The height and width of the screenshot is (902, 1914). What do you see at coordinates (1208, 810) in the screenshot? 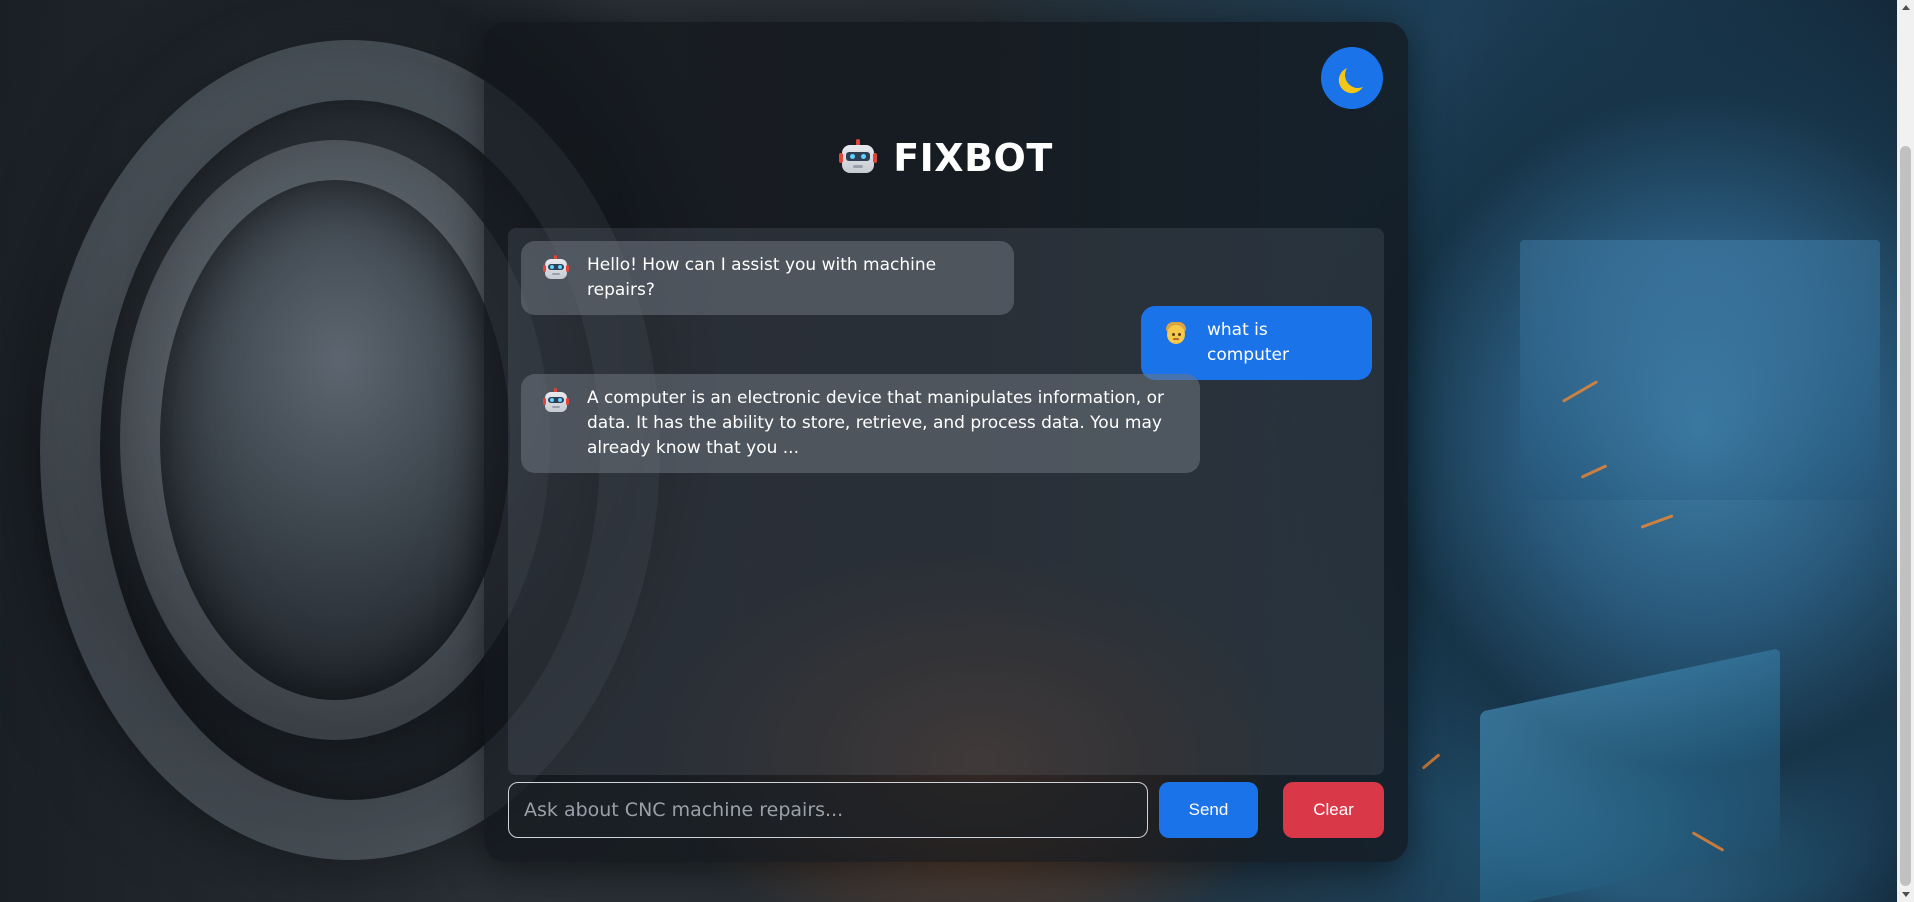
I see `send-button: Send` at bounding box center [1208, 810].